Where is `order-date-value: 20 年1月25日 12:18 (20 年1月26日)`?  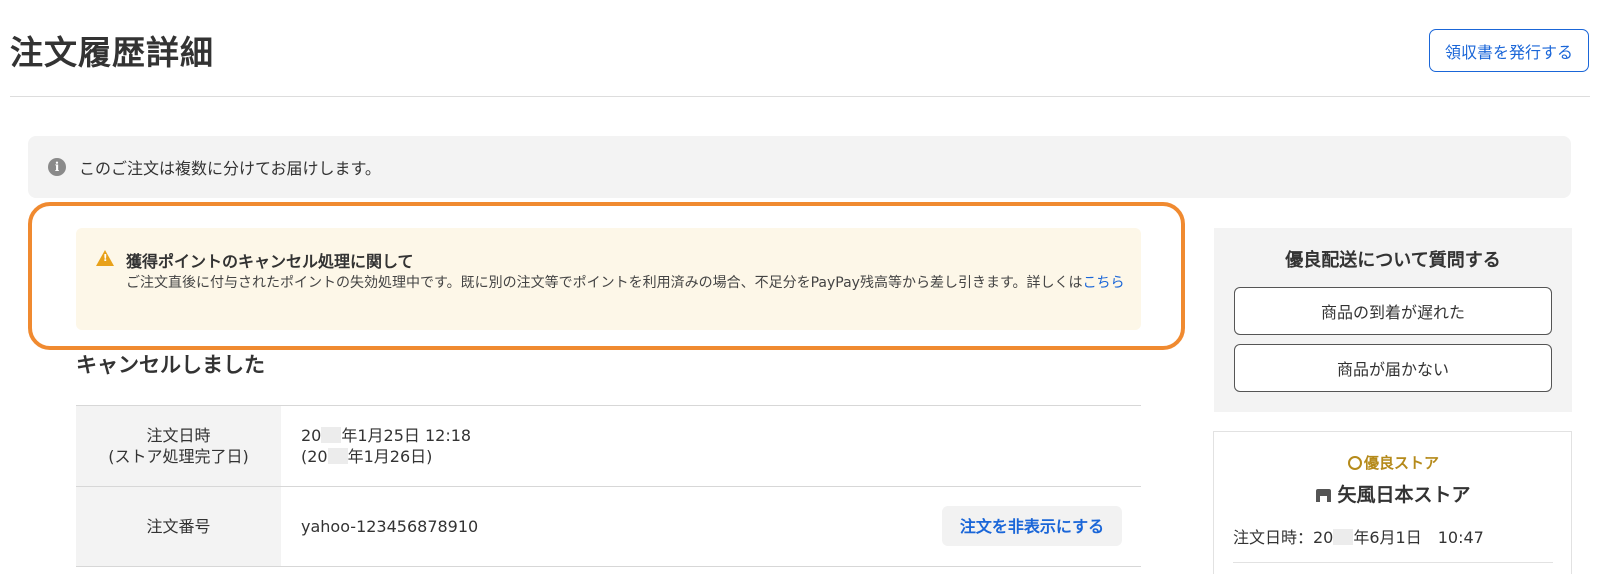 order-date-value: 20 年1月25日 12:18 (20 年1月26日) is located at coordinates (711, 446).